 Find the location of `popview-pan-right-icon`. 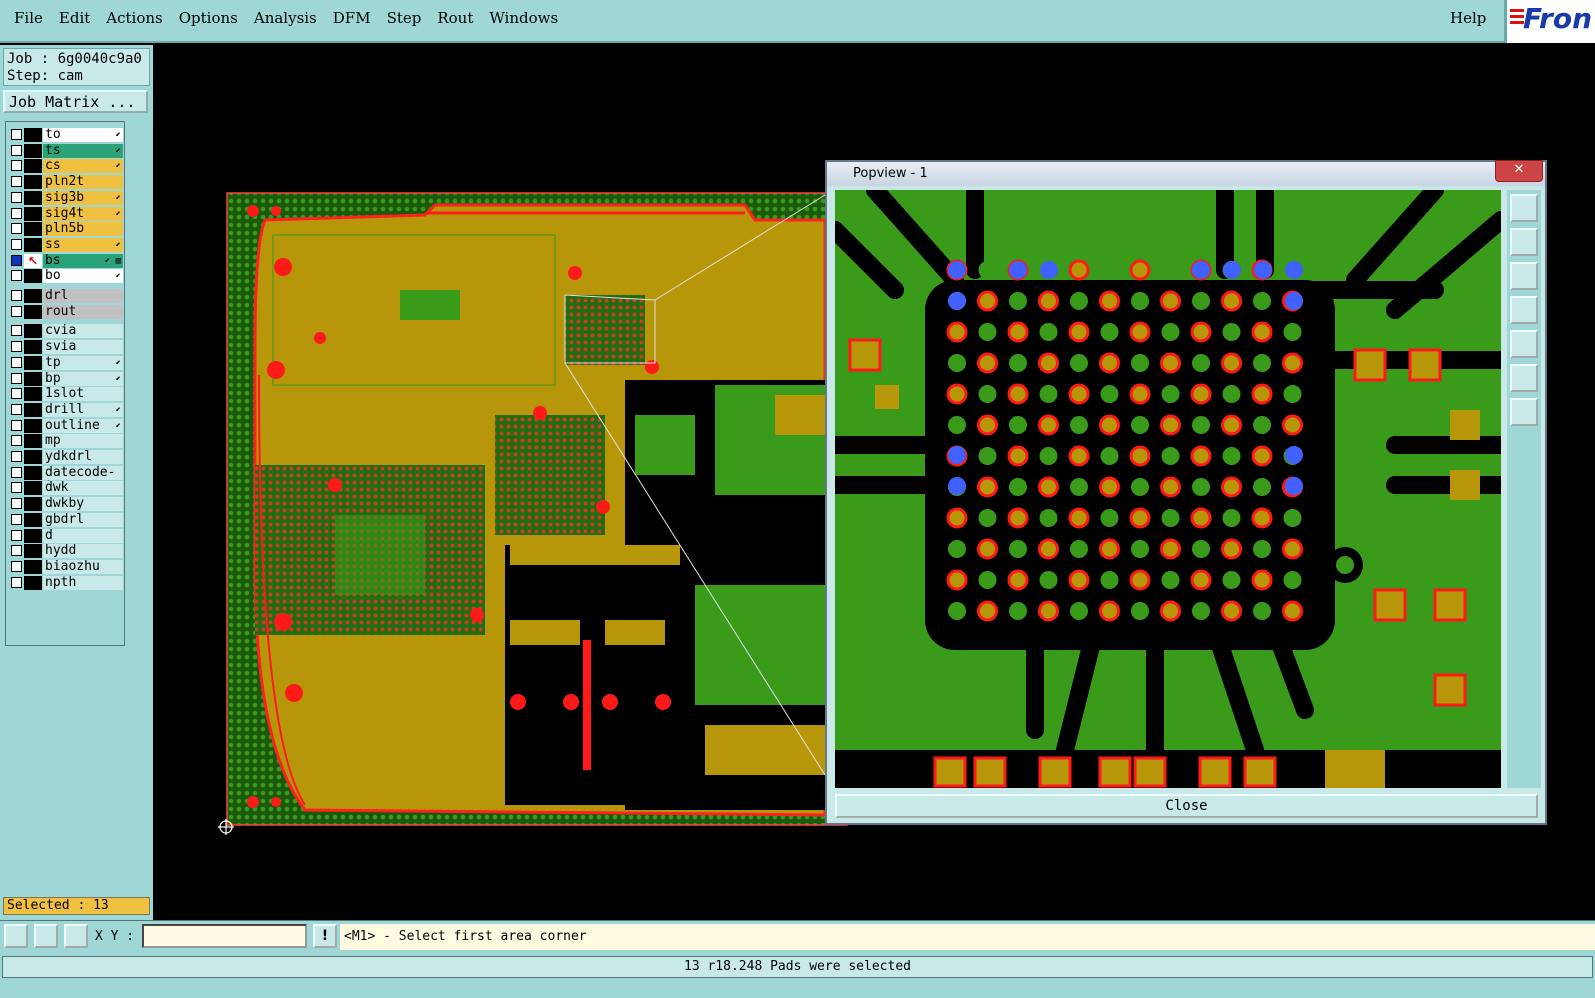

popview-pan-right-icon is located at coordinates (1524, 344).